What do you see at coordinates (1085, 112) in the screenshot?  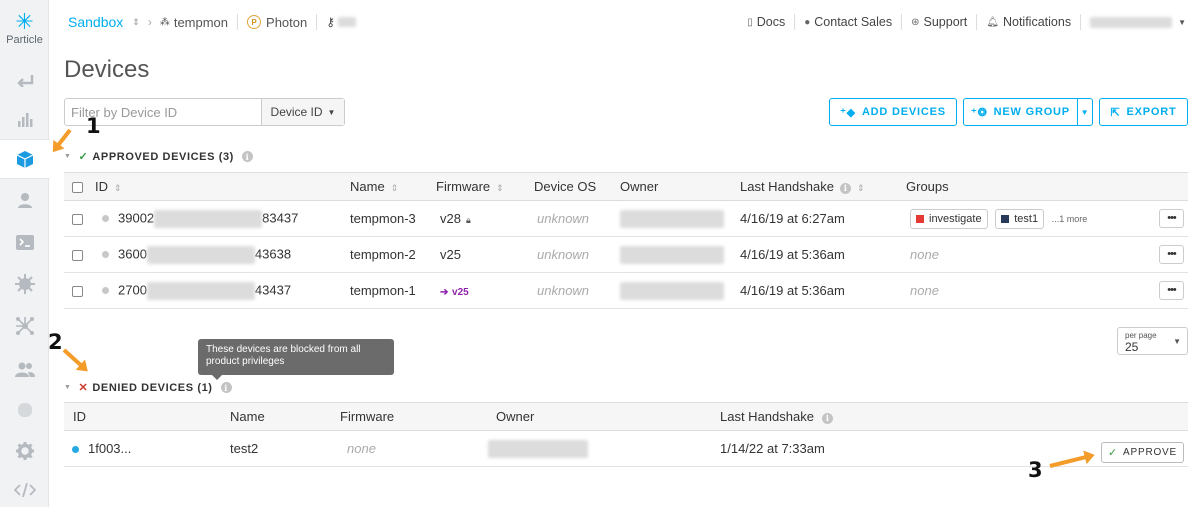 I see `new-group-dropdown: ▼` at bounding box center [1085, 112].